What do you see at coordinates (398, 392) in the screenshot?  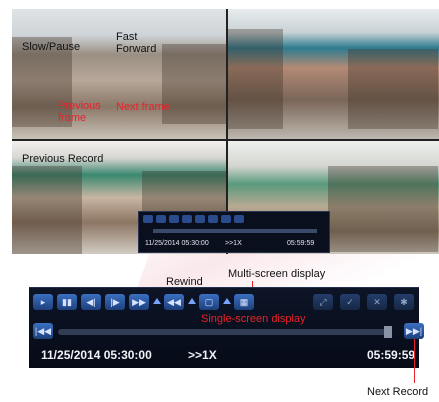 I see `label-next-record: Next Record` at bounding box center [398, 392].